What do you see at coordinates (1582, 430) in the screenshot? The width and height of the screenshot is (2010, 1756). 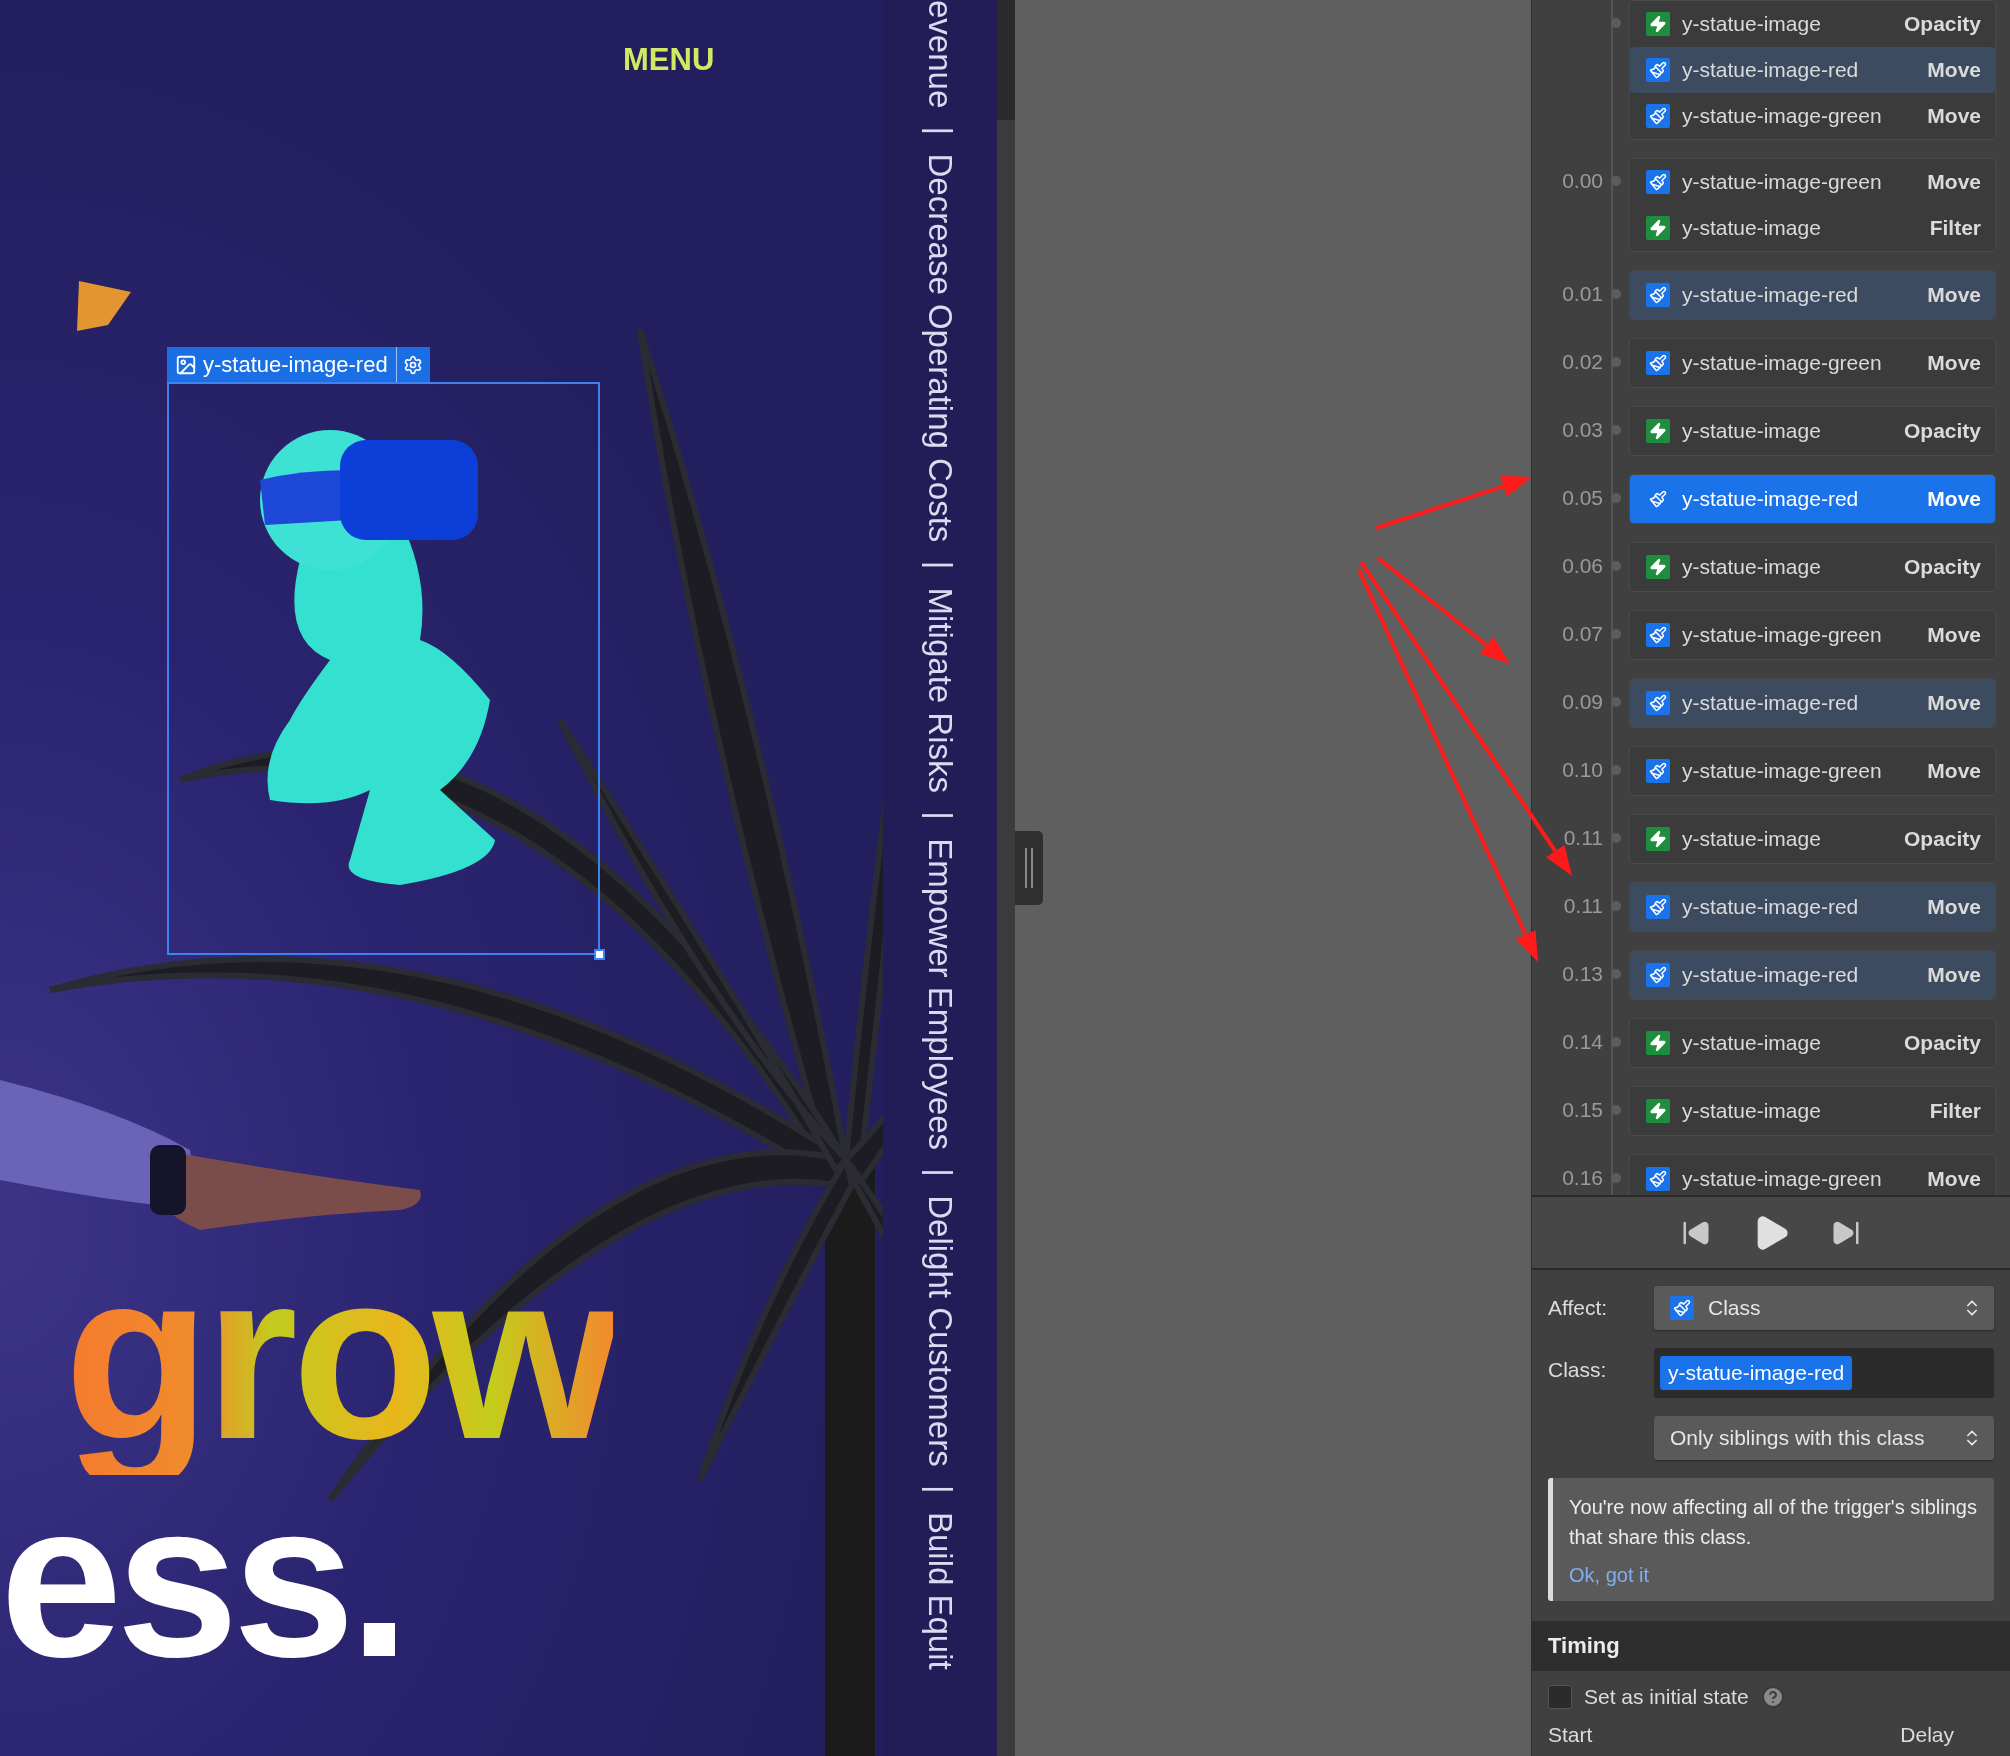 I see `step-time: 0.03` at bounding box center [1582, 430].